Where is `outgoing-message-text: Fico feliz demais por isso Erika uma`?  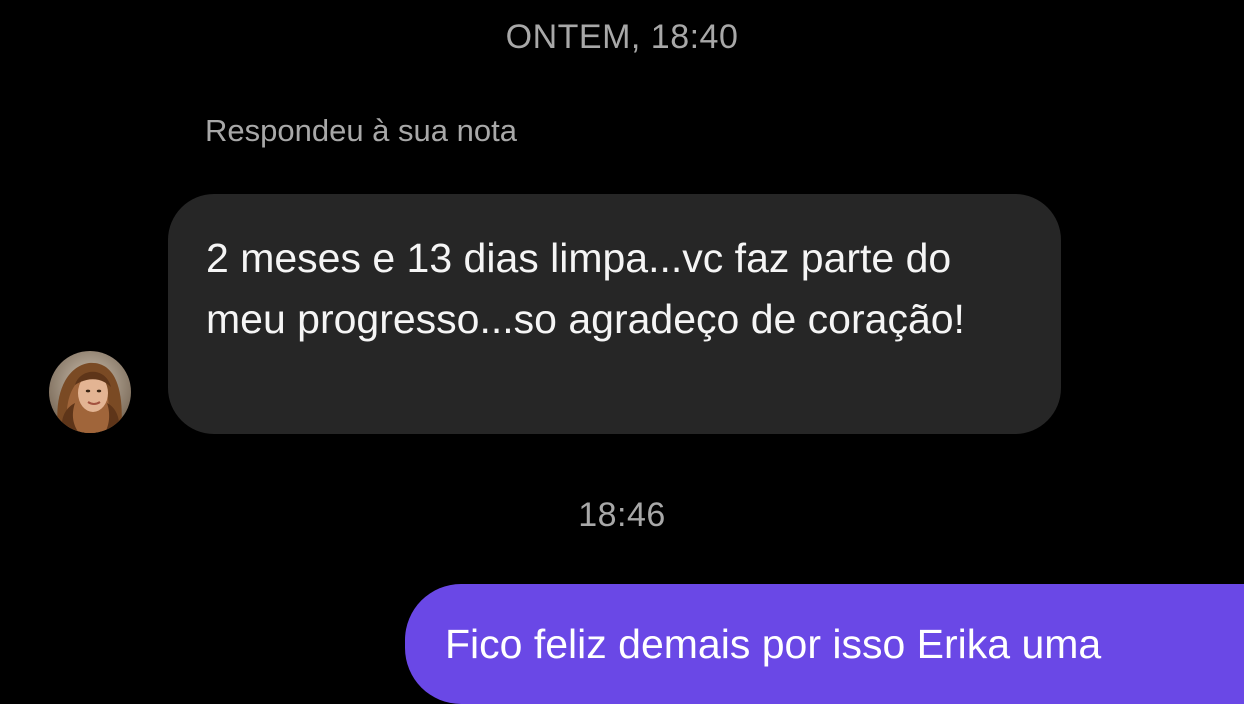
outgoing-message-text: Fico feliz demais por isso Erika uma is located at coordinates (773, 644).